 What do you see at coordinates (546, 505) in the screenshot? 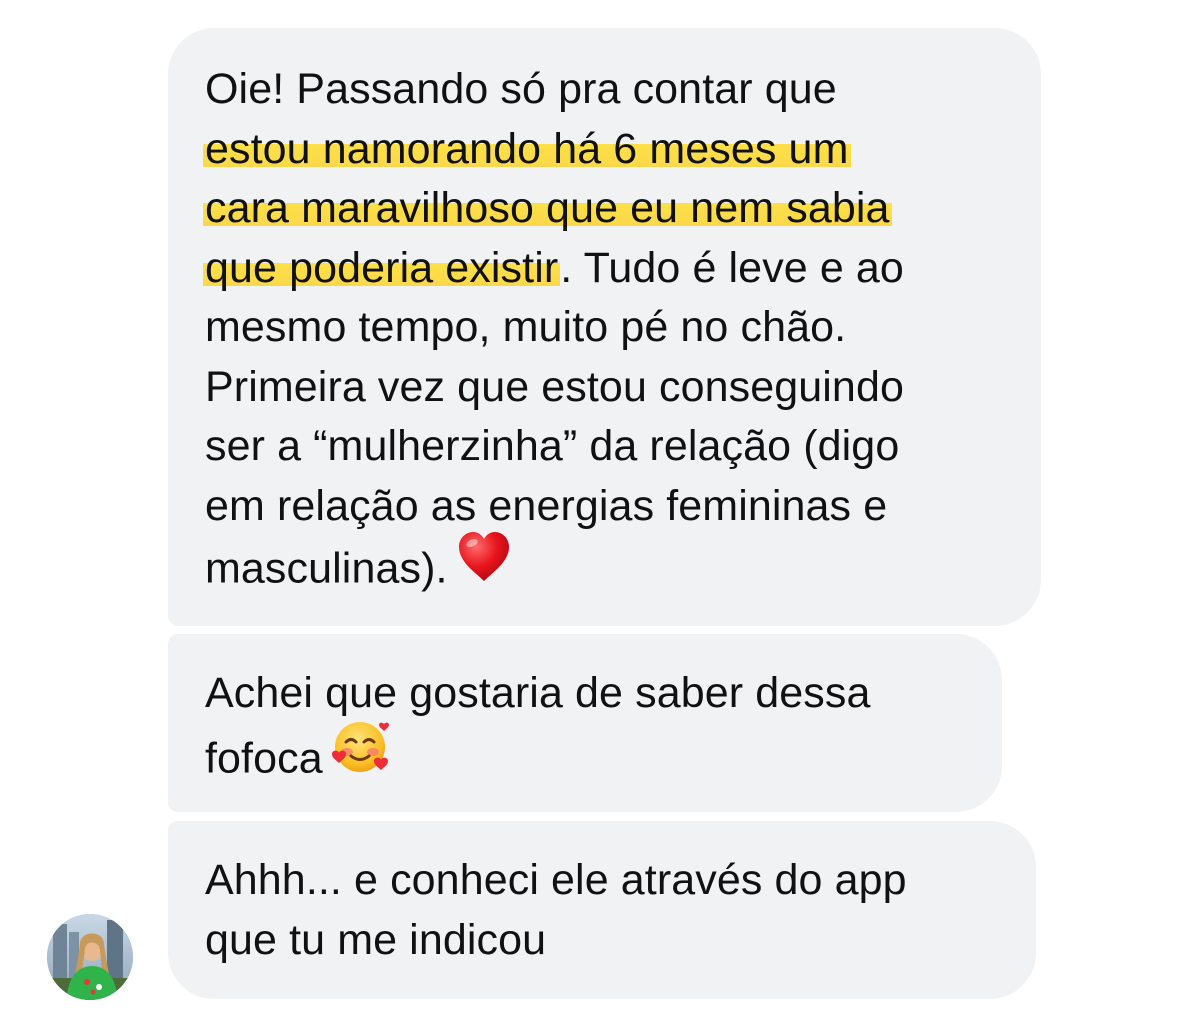
I see `text-run: em relação as energias femininas e` at bounding box center [546, 505].